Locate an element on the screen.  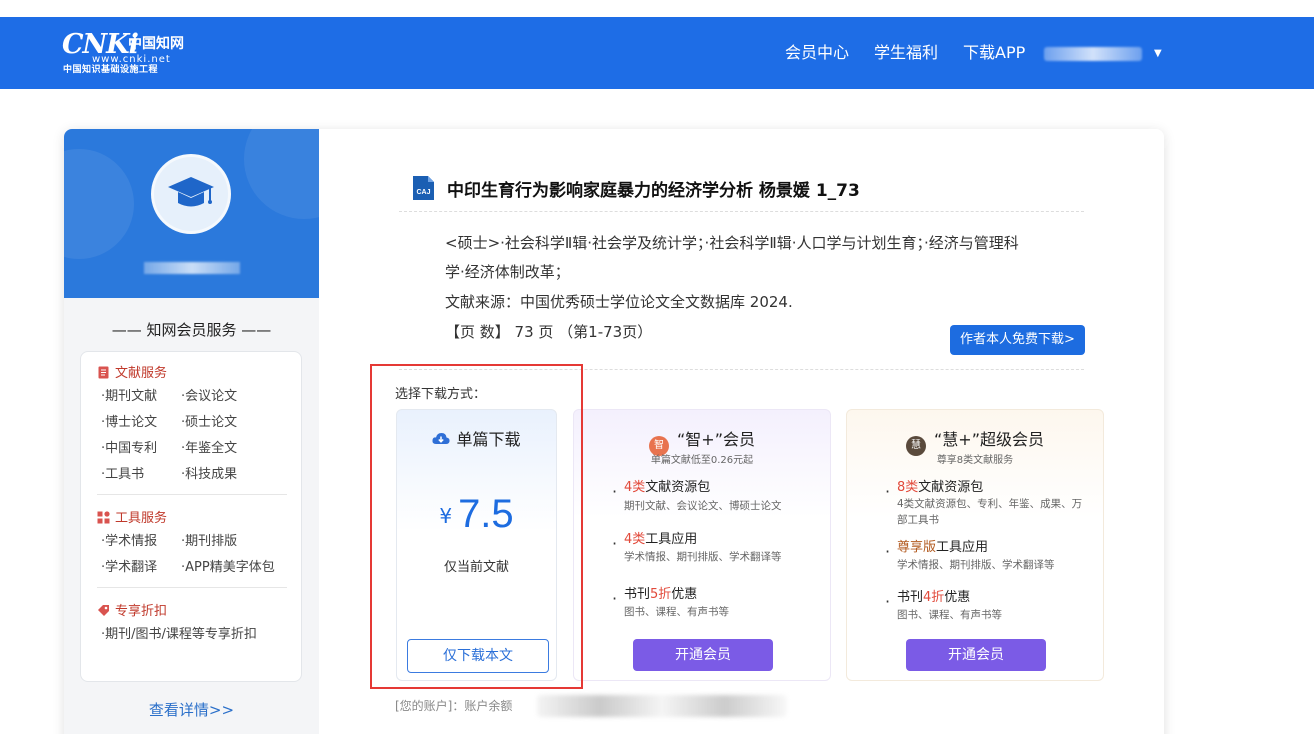
group-discounts: 专享折扣 is located at coordinates (132, 609).